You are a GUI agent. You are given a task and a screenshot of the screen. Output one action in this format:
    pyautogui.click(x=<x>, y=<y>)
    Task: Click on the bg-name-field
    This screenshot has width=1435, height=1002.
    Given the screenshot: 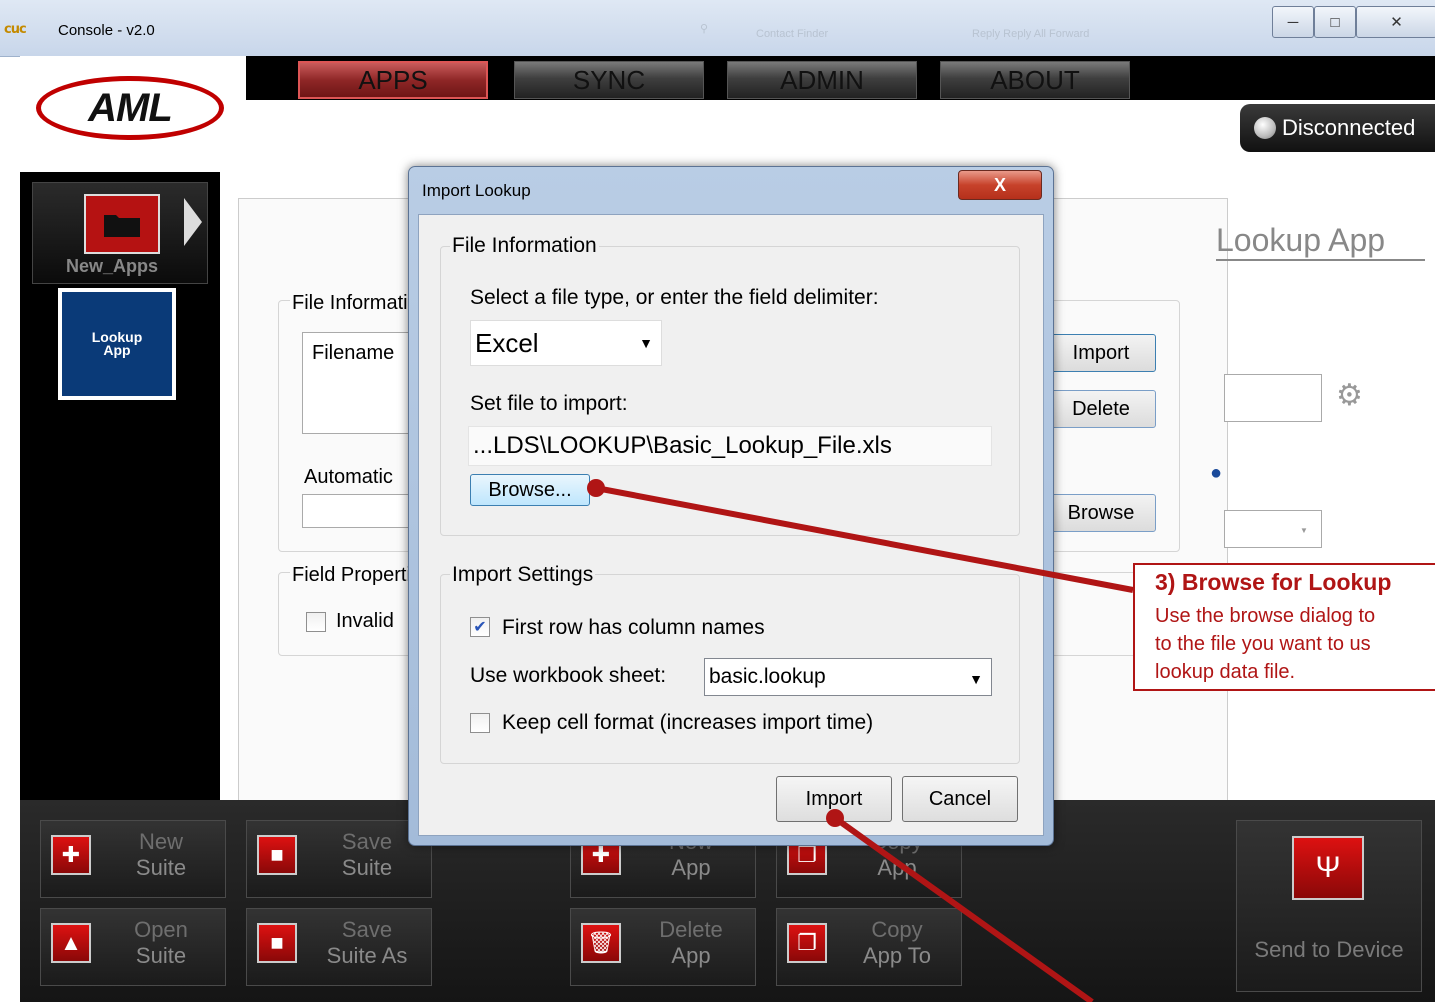 What is the action you would take?
    pyautogui.click(x=1273, y=398)
    